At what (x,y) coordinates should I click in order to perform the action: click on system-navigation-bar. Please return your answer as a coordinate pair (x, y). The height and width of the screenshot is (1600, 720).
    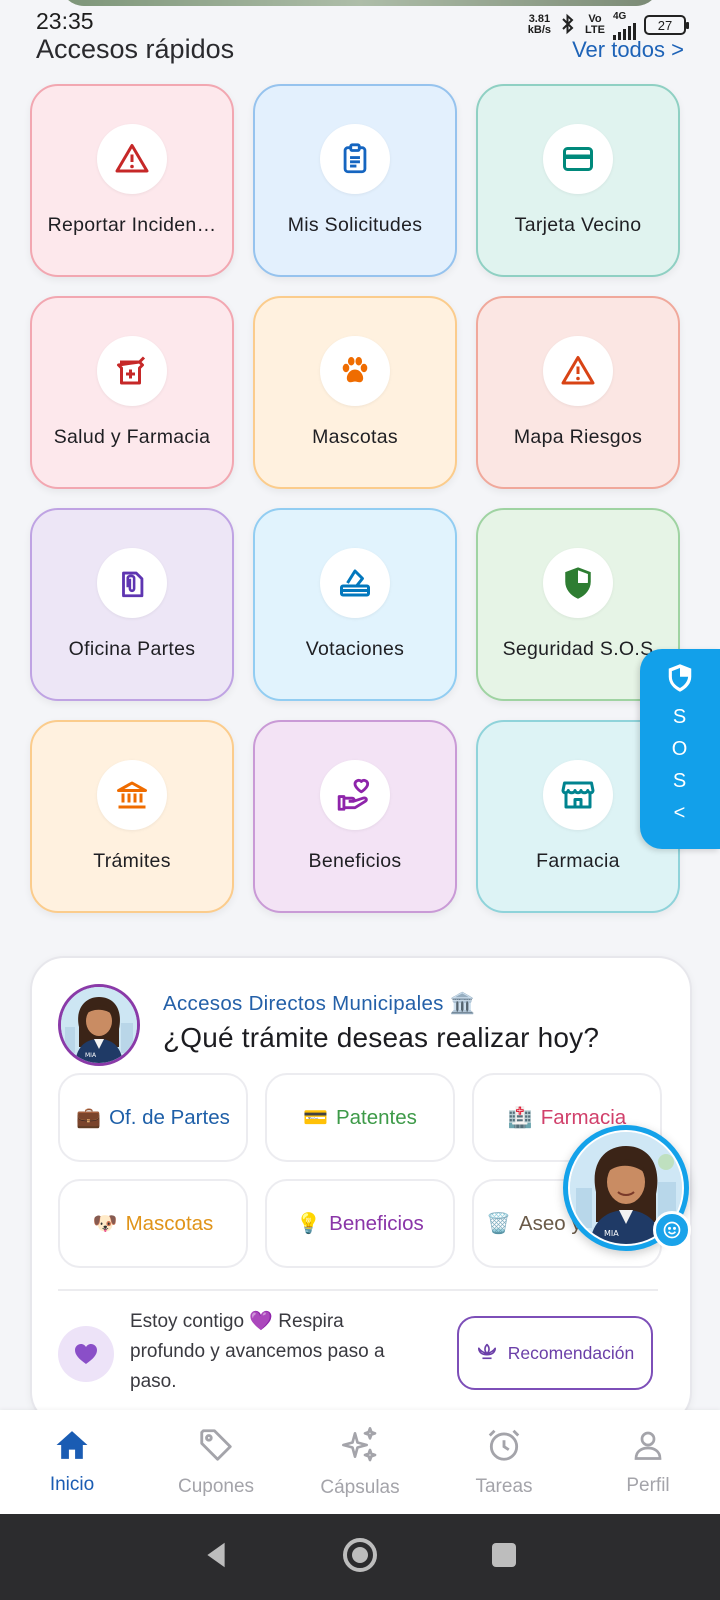
    Looking at the image, I should click on (360, 1557).